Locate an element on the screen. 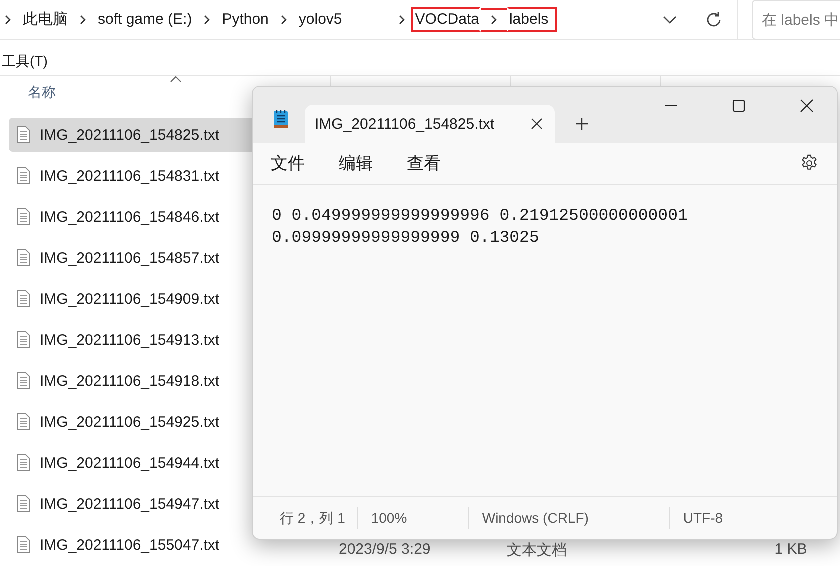 Image resolution: width=840 pixels, height=566 pixels. file-row: IMG_20211106_154846.txt is located at coordinates (130, 217).